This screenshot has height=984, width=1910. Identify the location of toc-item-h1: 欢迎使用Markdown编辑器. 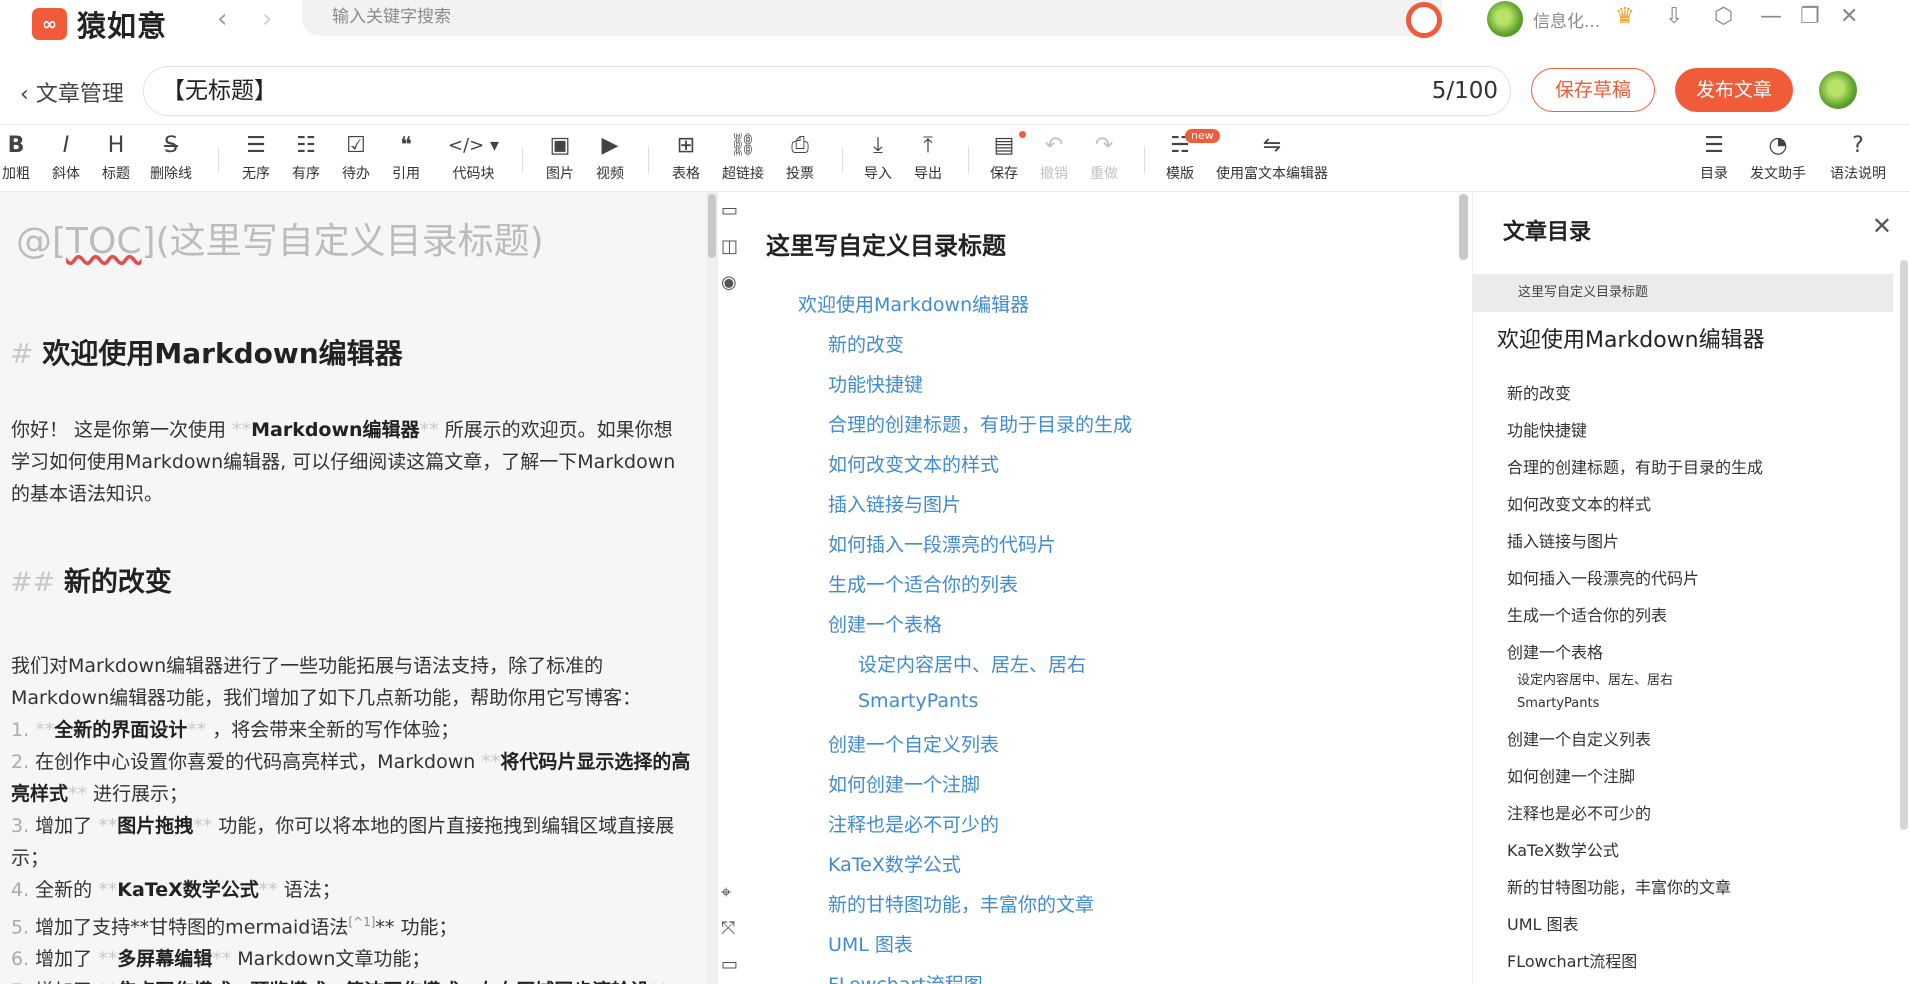
(1631, 338).